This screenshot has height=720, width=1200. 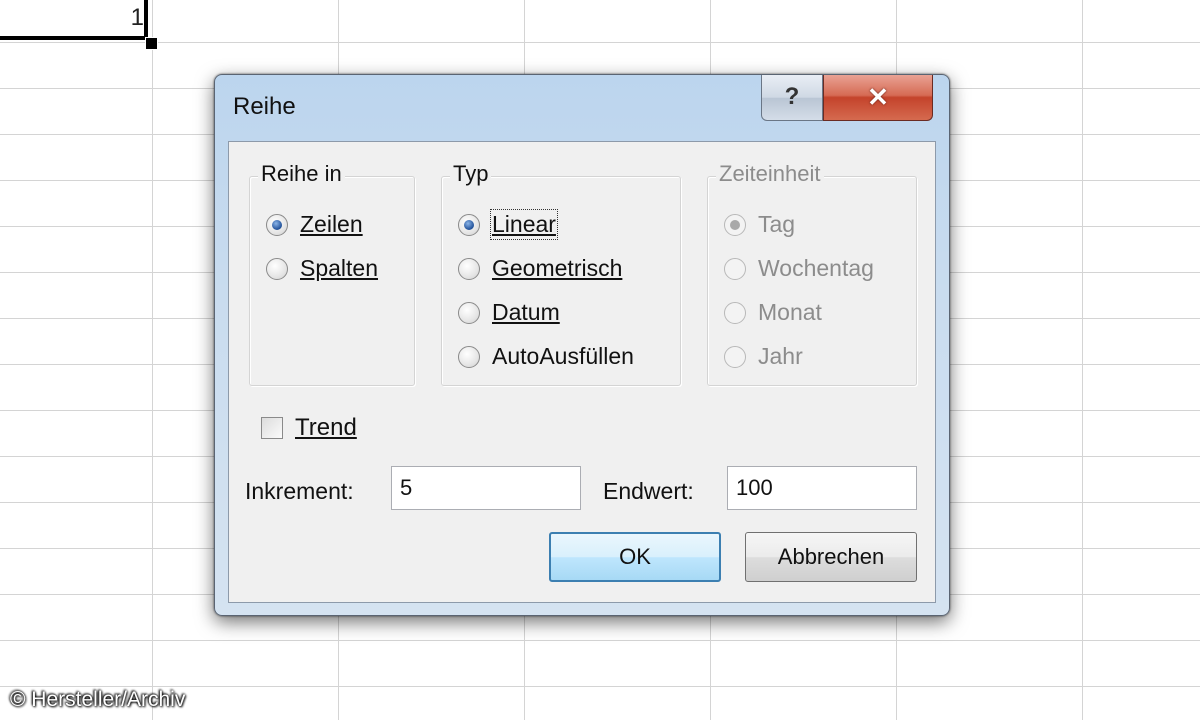 What do you see at coordinates (469, 224) in the screenshot?
I see `radio-linear-indicator` at bounding box center [469, 224].